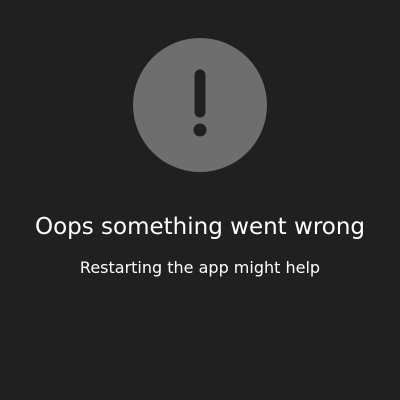 Image resolution: width=400 pixels, height=400 pixels. Describe the element at coordinates (200, 267) in the screenshot. I see `error-message: Restarting the app might help` at that location.